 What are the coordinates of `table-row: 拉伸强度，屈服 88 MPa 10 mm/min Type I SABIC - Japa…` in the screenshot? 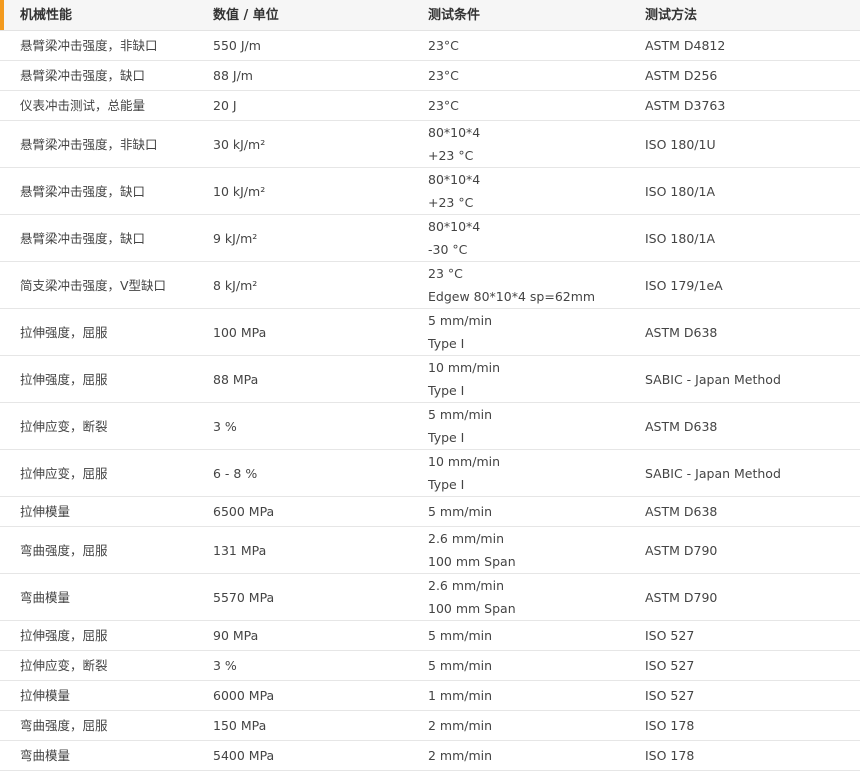 It's located at (430, 379).